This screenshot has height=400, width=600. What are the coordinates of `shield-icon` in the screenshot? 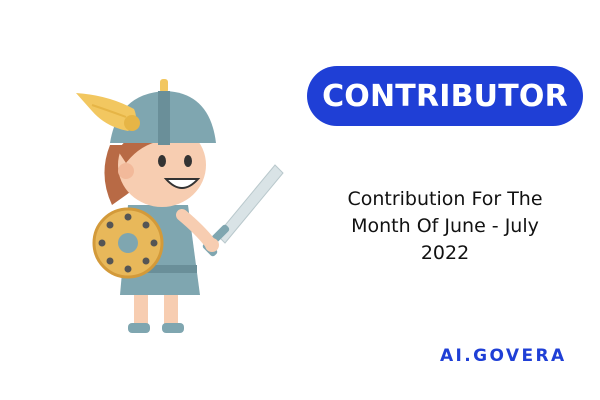 It's located at (128, 243).